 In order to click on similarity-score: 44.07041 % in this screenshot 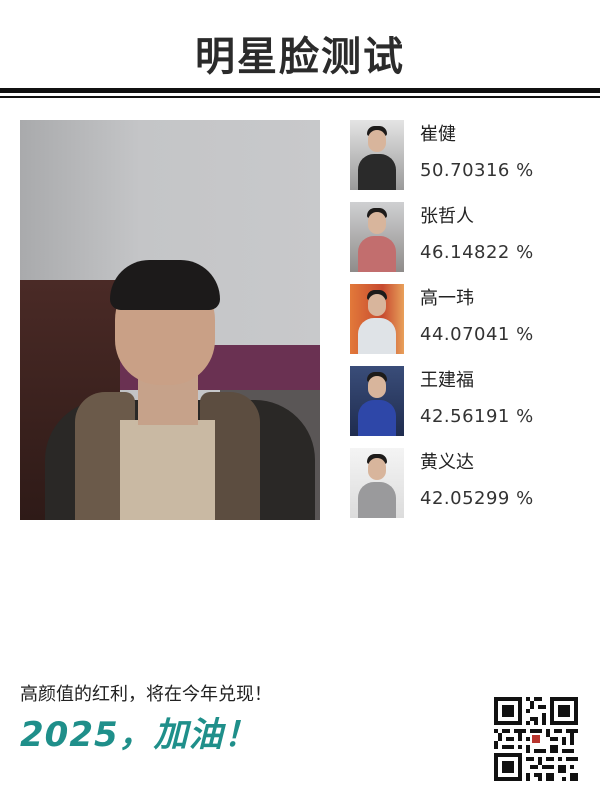, I will do `click(477, 334)`.